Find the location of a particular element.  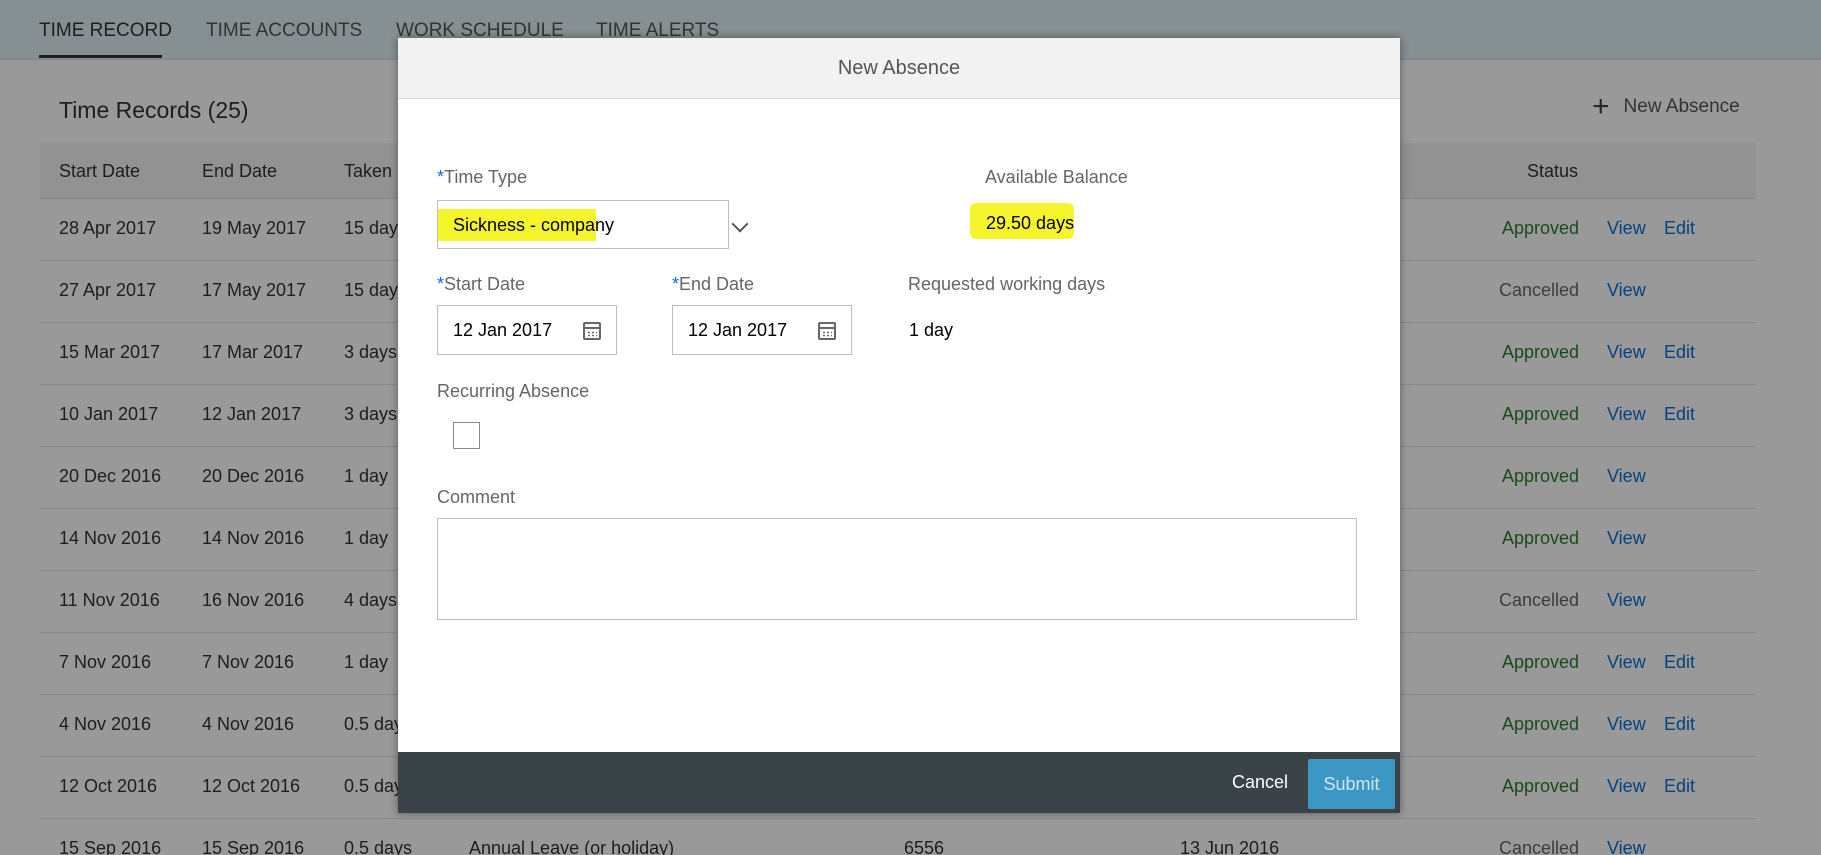

time-type-value: Sickness - company is located at coordinates (534, 225).